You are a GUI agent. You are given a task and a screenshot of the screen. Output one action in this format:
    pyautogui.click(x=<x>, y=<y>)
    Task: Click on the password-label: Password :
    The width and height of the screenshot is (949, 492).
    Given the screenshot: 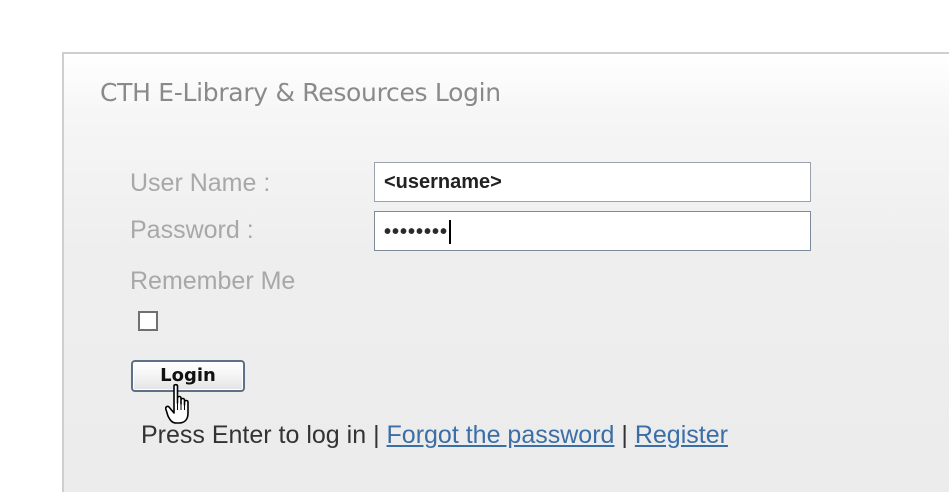 What is the action you would take?
    pyautogui.click(x=192, y=230)
    